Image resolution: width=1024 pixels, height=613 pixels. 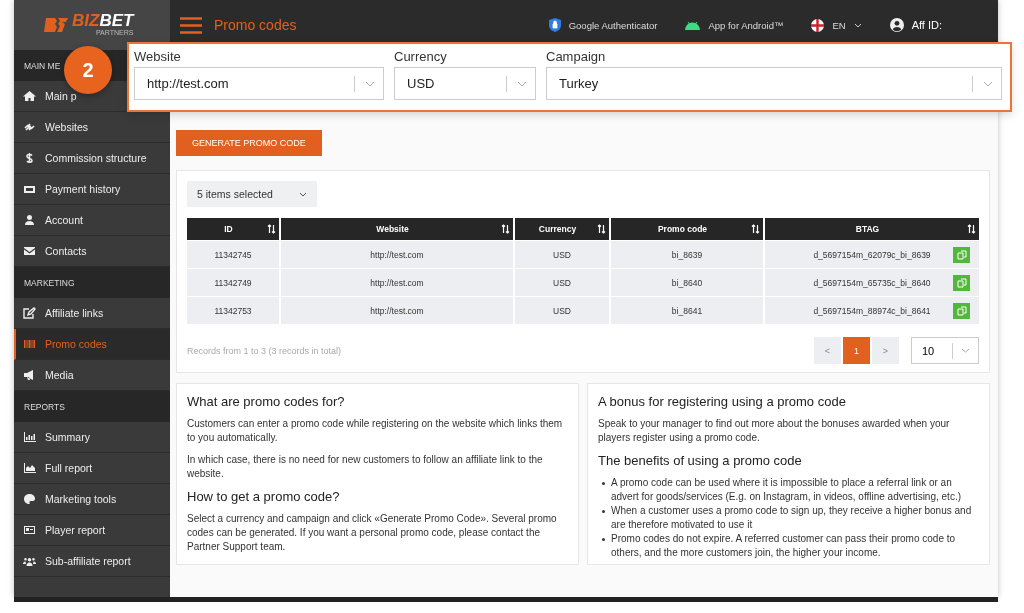 I want to click on bar-chart-icon, so click(x=29, y=437).